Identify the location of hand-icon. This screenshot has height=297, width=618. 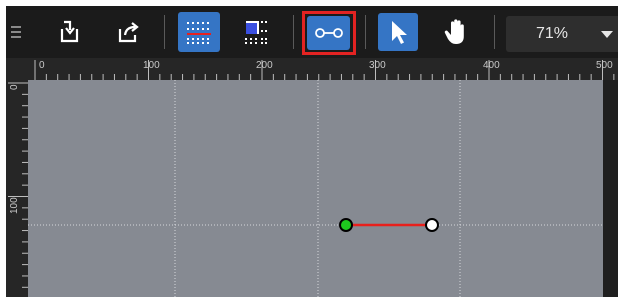
(454, 31).